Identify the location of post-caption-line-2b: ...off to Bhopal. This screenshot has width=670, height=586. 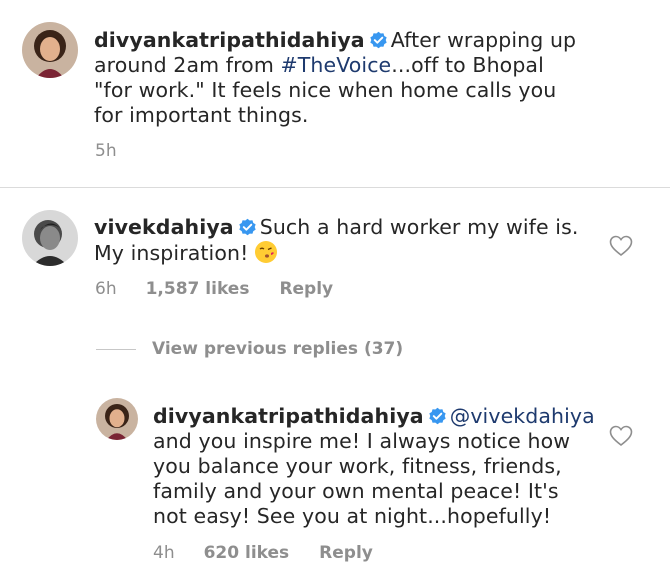
(467, 65).